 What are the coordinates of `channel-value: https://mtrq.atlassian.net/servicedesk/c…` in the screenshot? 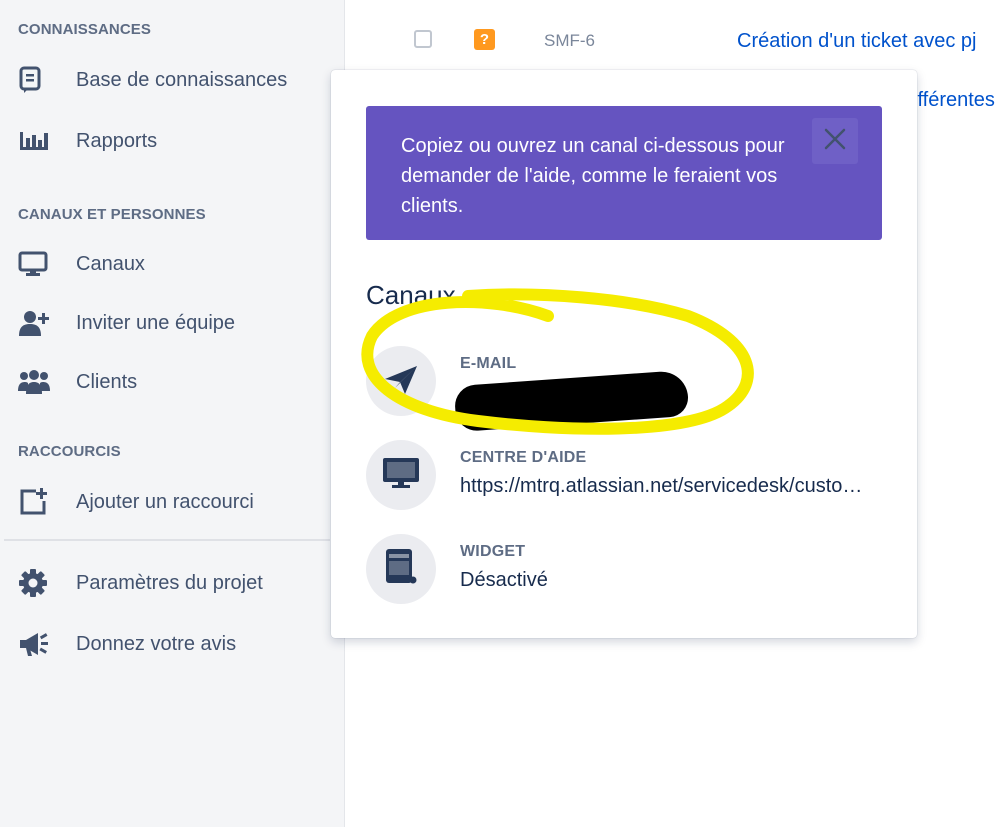 It's located at (665, 486).